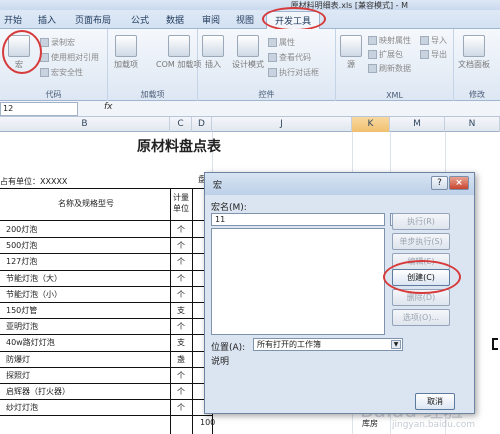 The width and height of the screenshot is (500, 434). I want to click on dialog-icon, so click(272, 72).